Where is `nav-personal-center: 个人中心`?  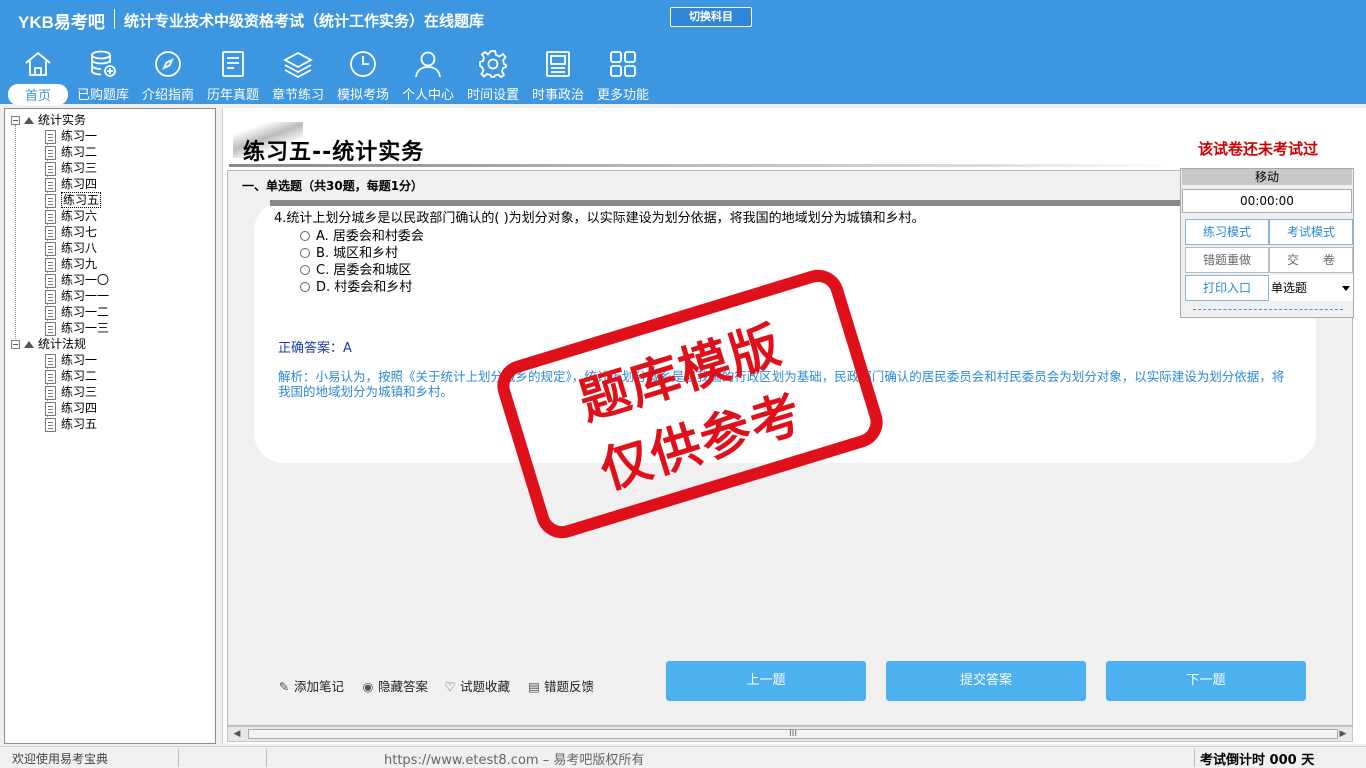
nav-personal-center: 个人中心 is located at coordinates (428, 76).